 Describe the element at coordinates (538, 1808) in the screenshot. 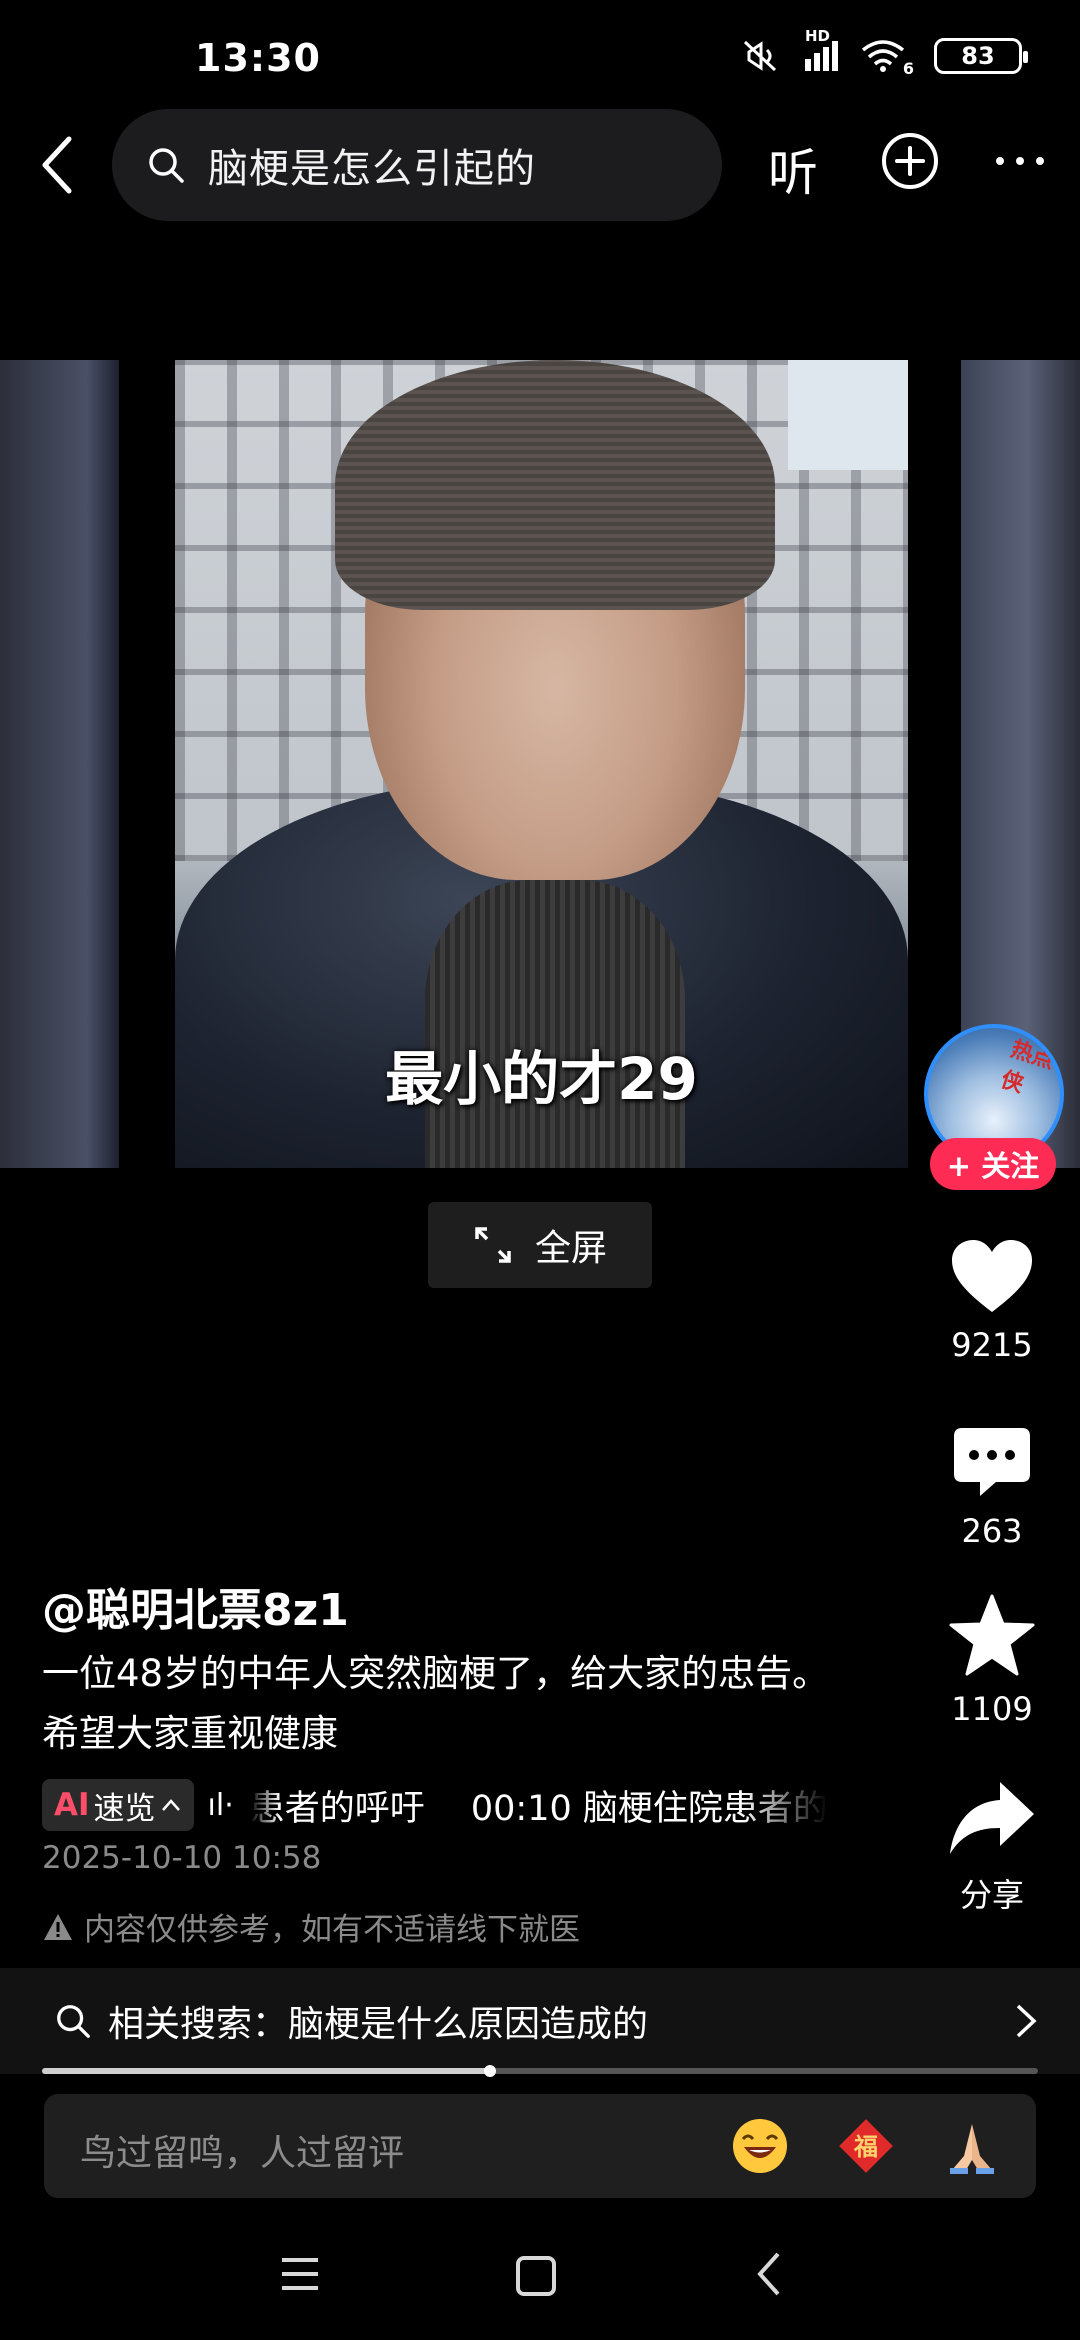

I see `ai-summary-text: 患者的呼吁 00:10 脑梗住院患者的` at that location.